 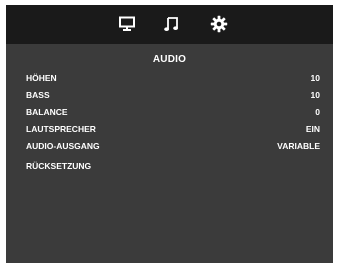 I want to click on menu-item-balance: BALANCE 0, so click(x=173, y=112).